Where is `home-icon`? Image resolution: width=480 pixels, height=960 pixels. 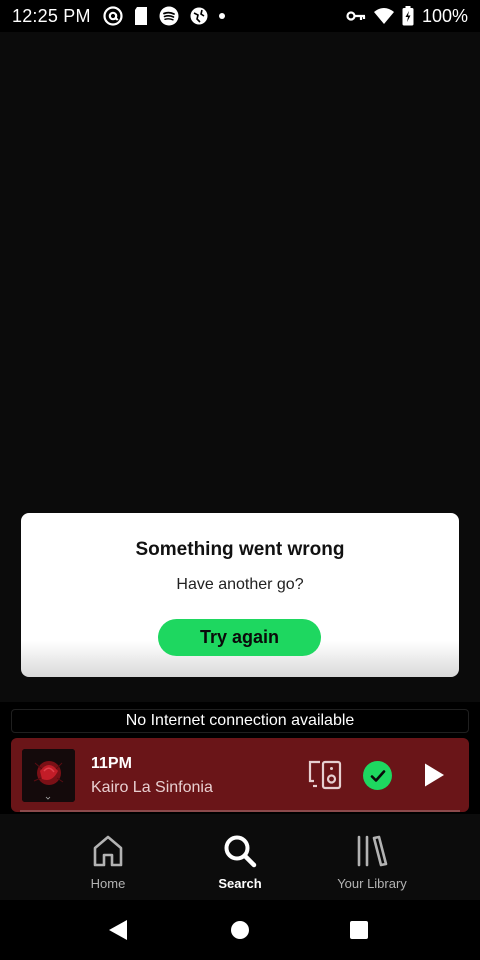 home-icon is located at coordinates (108, 851).